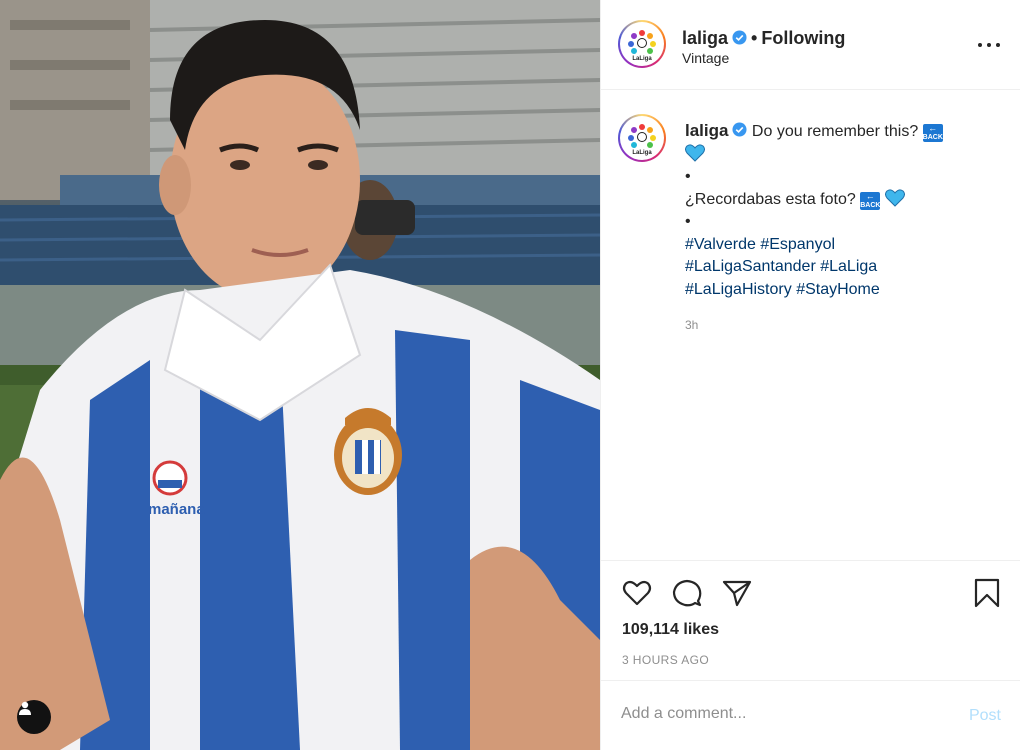 This screenshot has height=750, width=1020. Describe the element at coordinates (985, 716) in the screenshot. I see `post-comment-button: Post` at that location.